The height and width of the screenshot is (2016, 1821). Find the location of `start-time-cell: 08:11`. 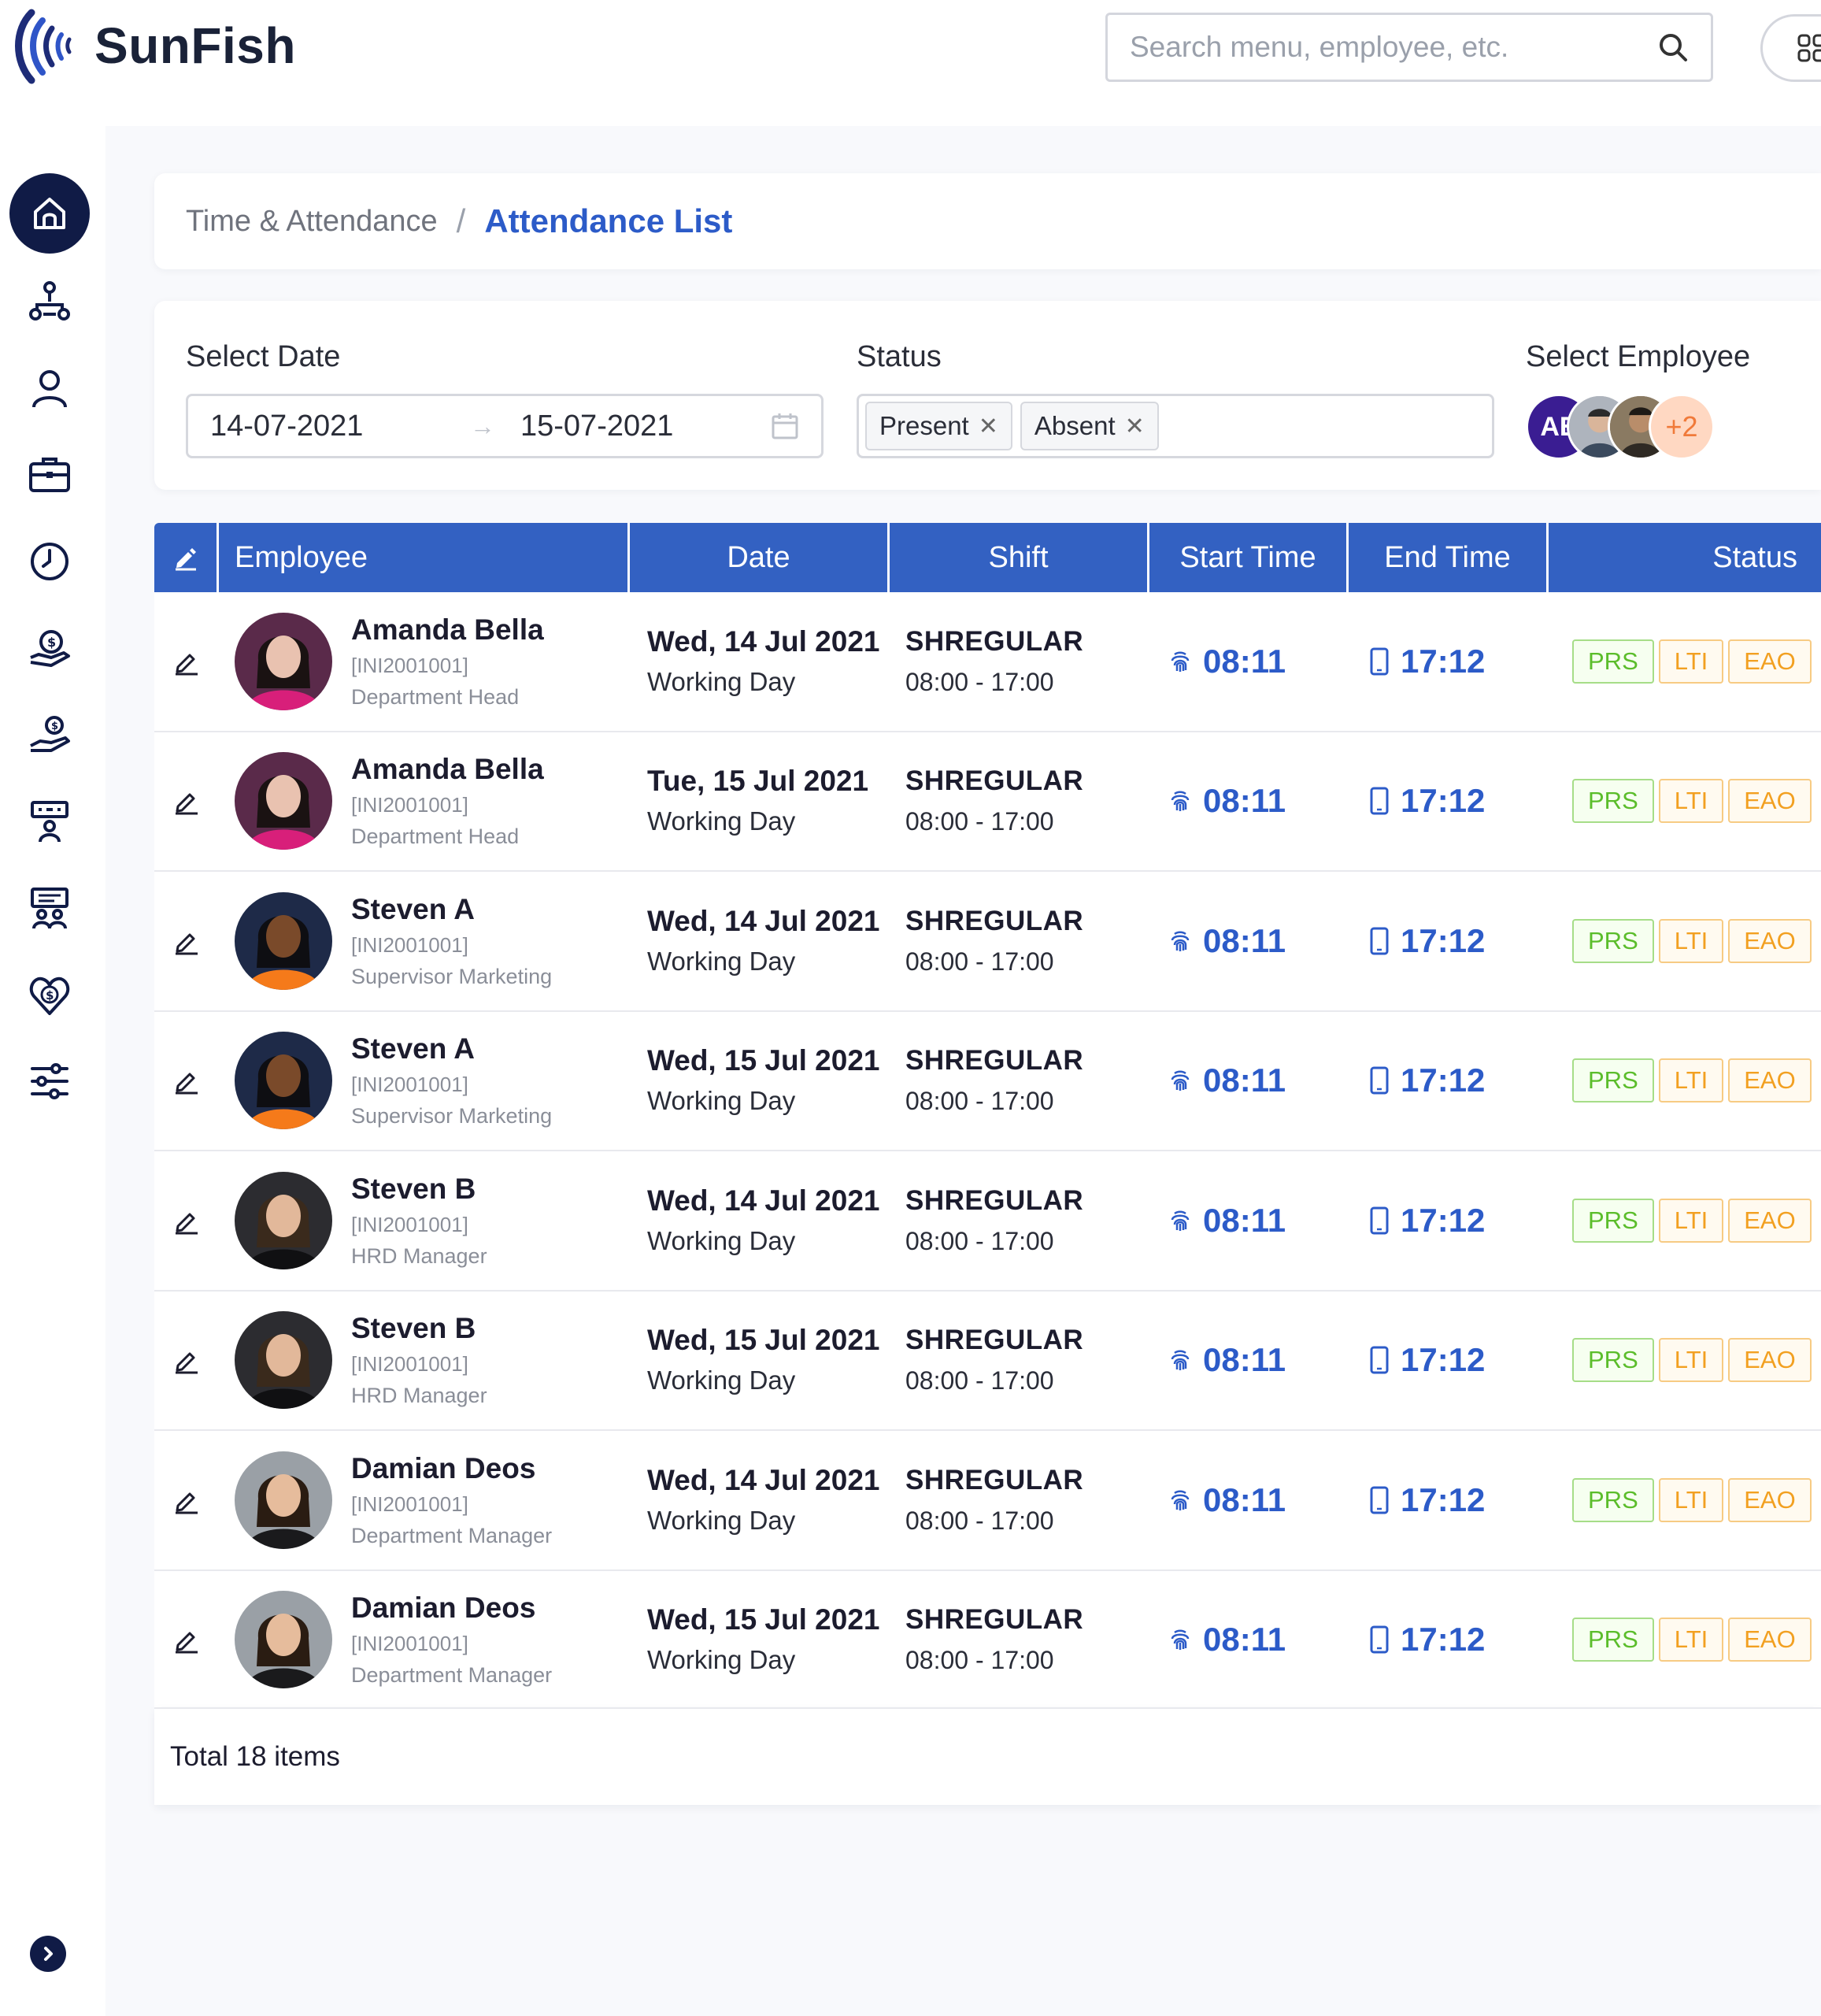

start-time-cell: 08:11 is located at coordinates (1249, 1360).